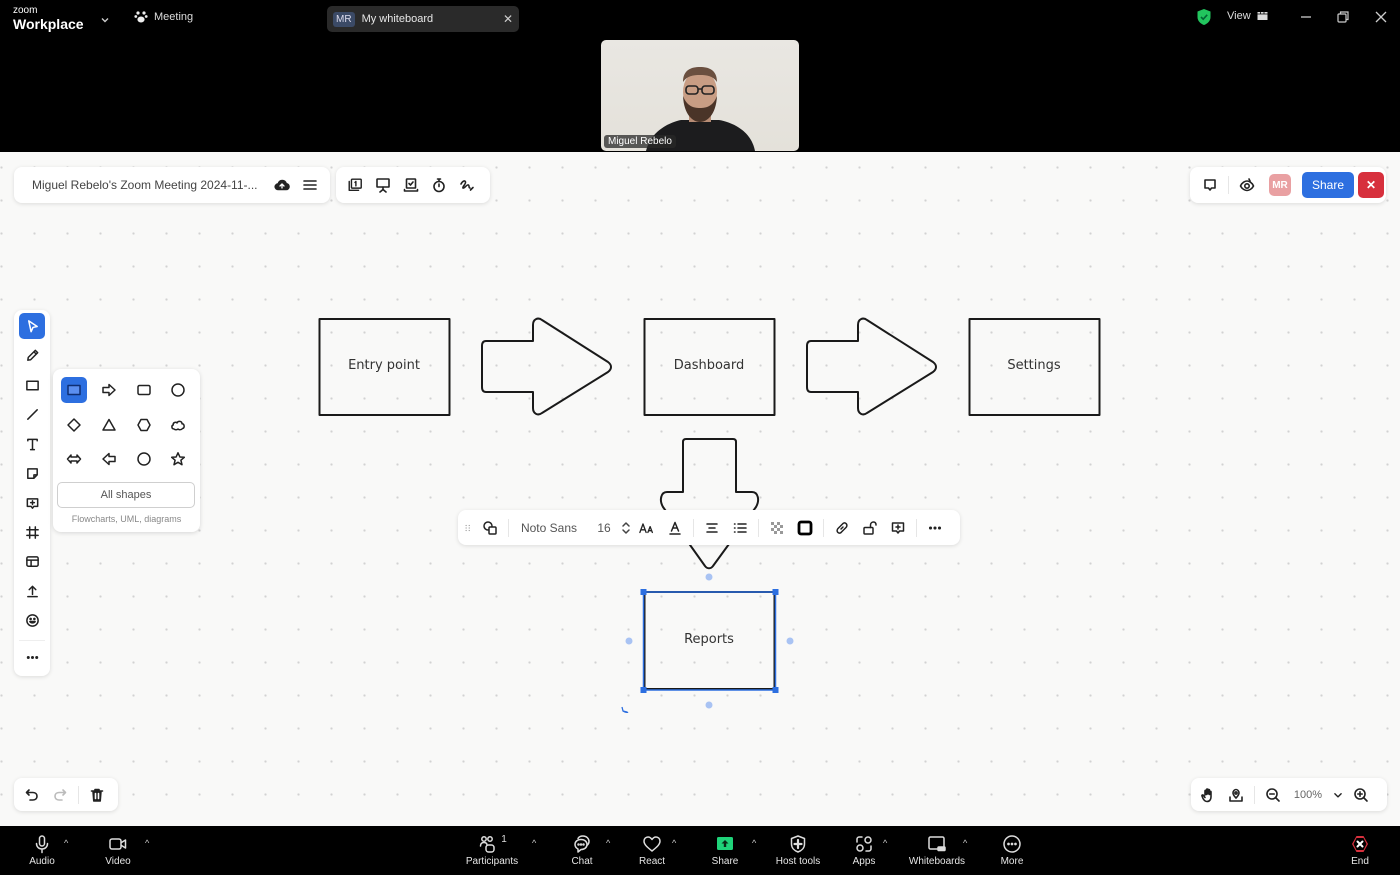  Describe the element at coordinates (439, 185) in the screenshot. I see `timer-icon` at that location.